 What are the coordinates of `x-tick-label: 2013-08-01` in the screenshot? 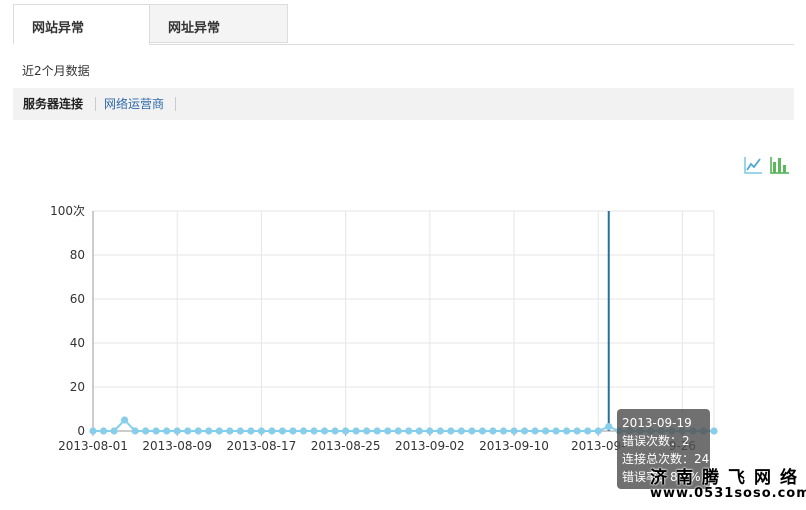 It's located at (93, 446).